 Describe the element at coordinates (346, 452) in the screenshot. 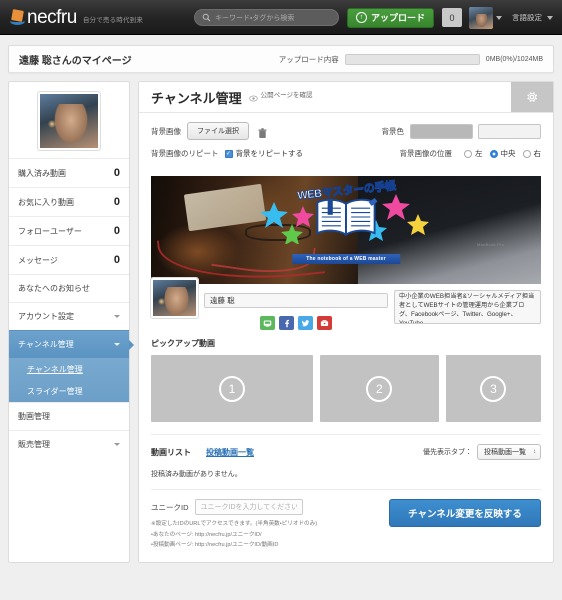

I see `video-list-header: 動画リスト 投稿動画一覧 優先表示タブ： 投稿動画一覧` at that location.